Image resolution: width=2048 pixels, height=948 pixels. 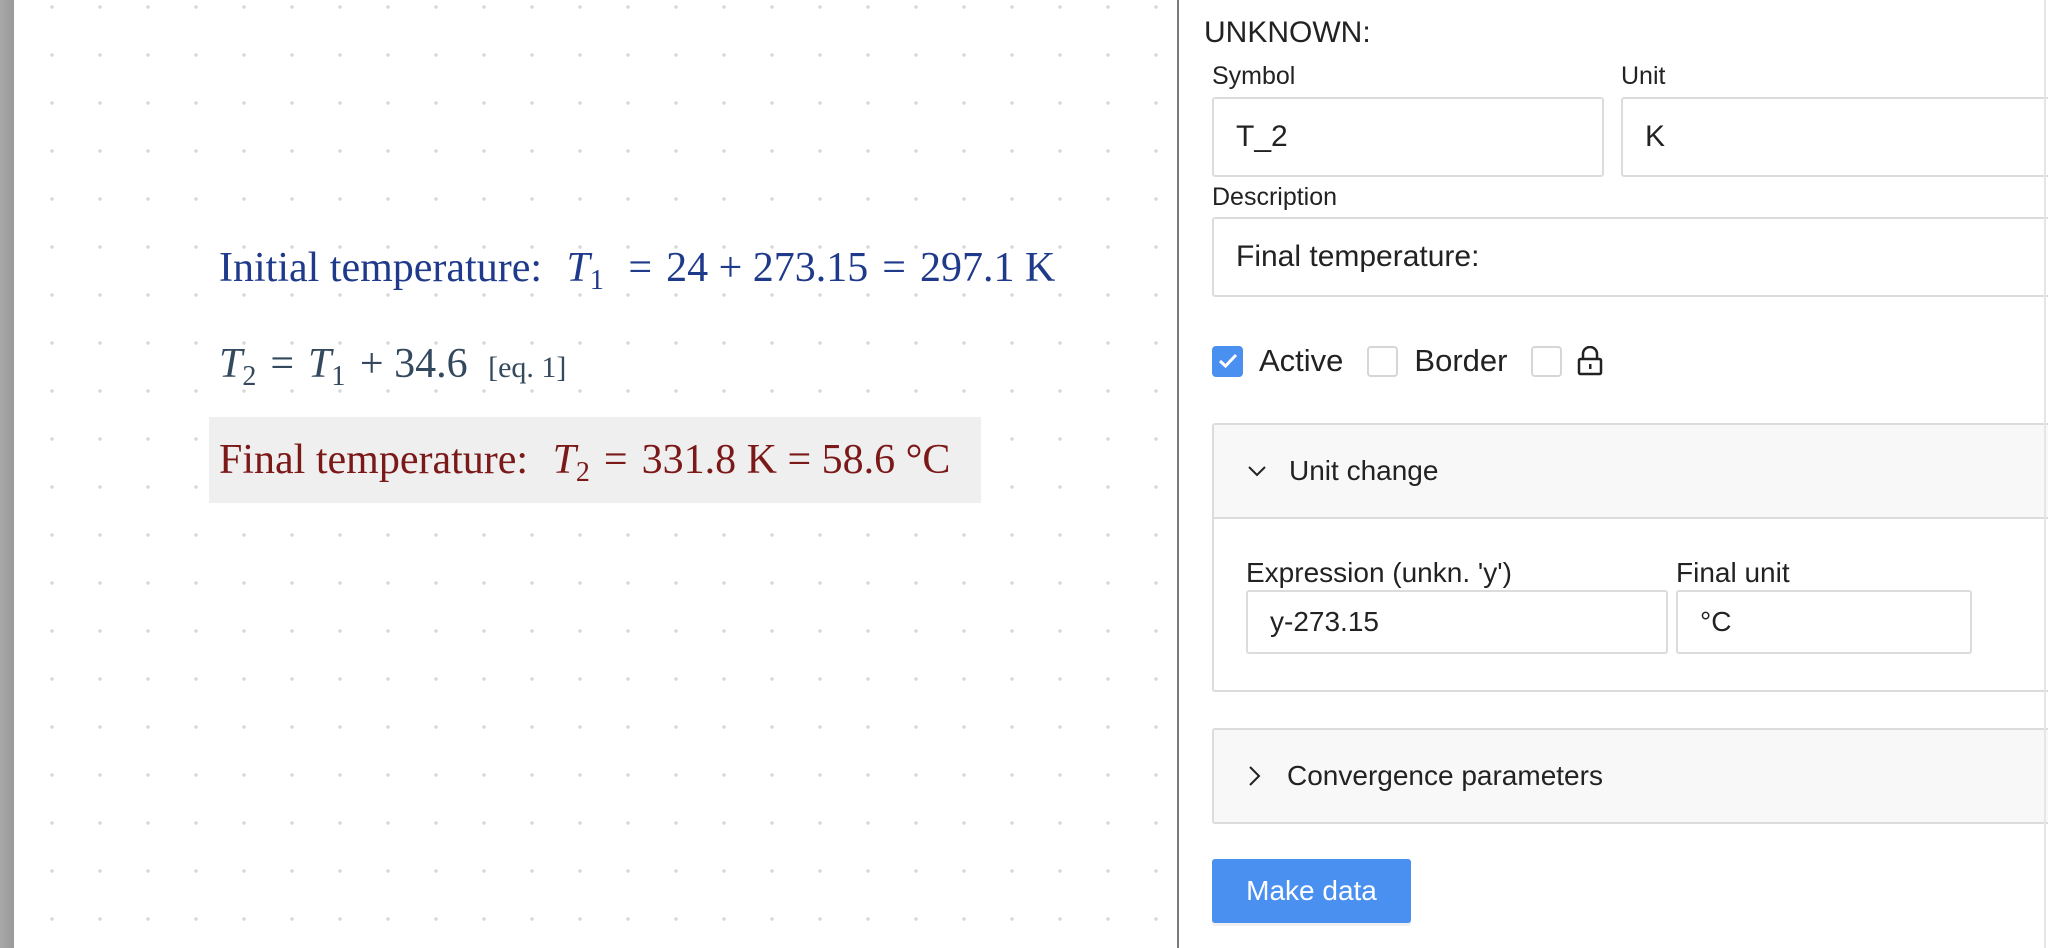 I want to click on options-row: Active Border, so click(x=1407, y=361).